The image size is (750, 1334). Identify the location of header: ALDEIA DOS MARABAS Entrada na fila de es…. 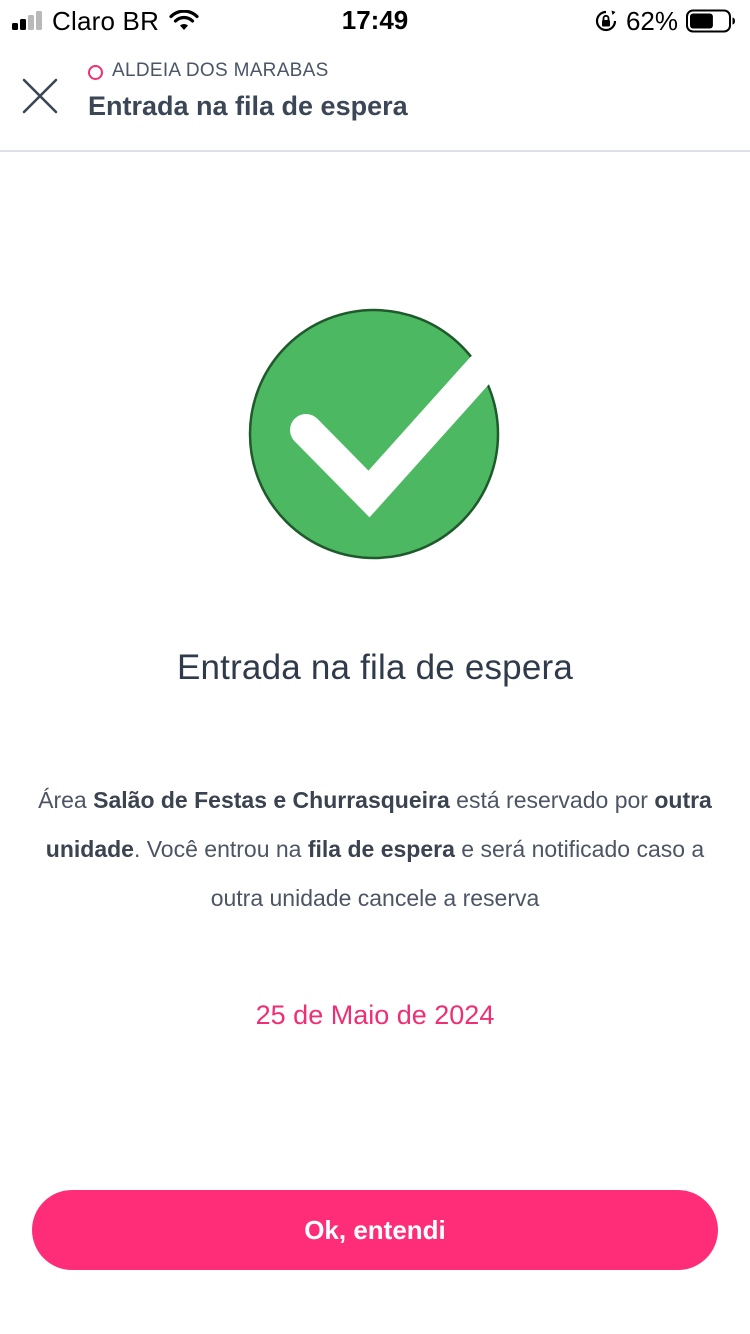
(375, 97).